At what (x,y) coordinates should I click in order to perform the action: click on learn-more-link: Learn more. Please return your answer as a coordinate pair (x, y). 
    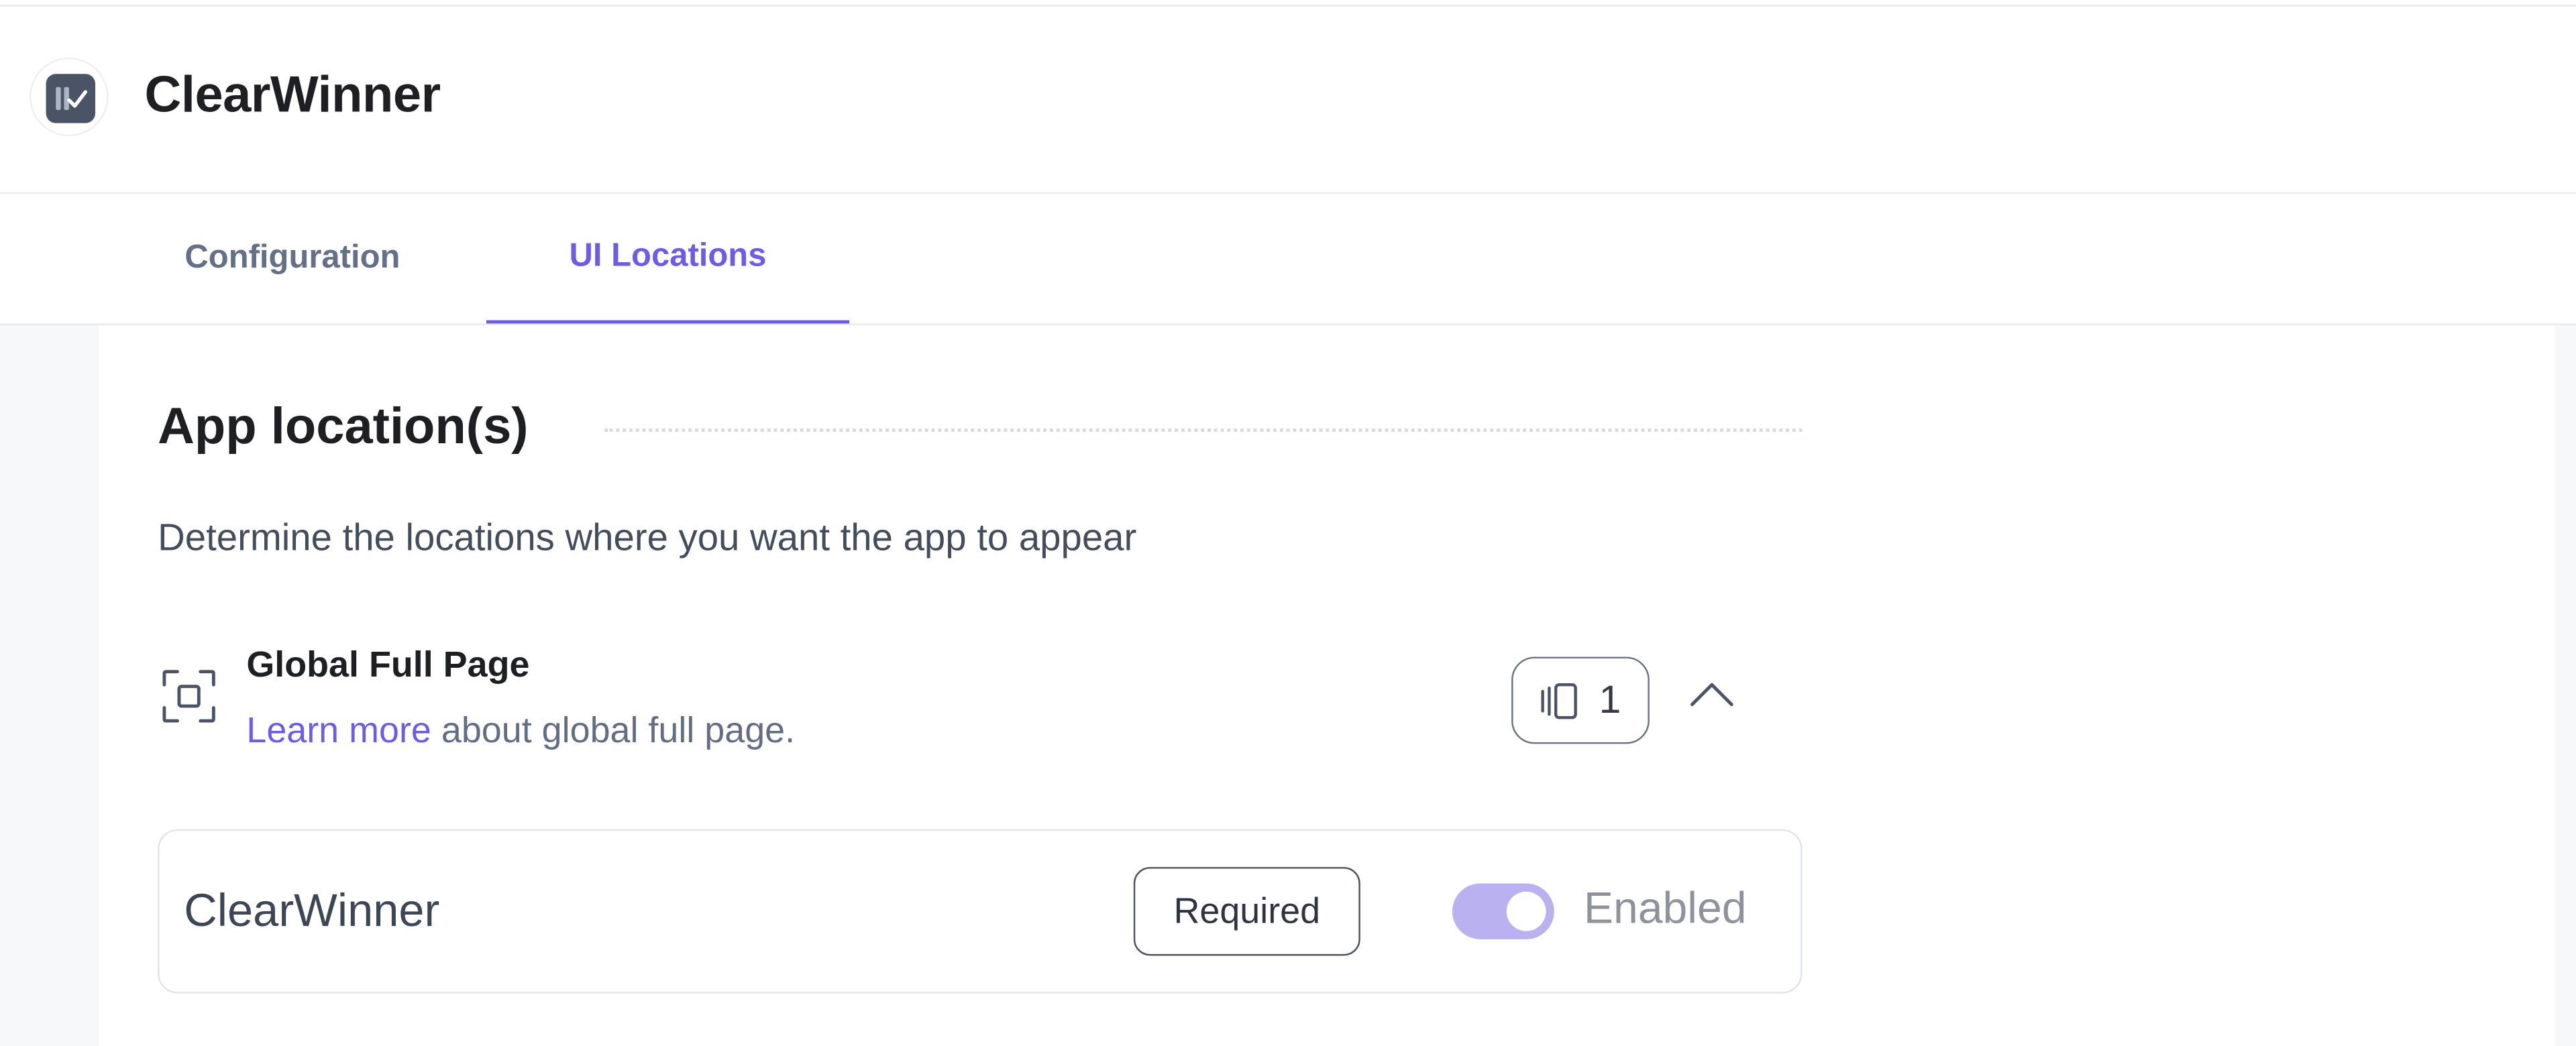
    Looking at the image, I should click on (338, 729).